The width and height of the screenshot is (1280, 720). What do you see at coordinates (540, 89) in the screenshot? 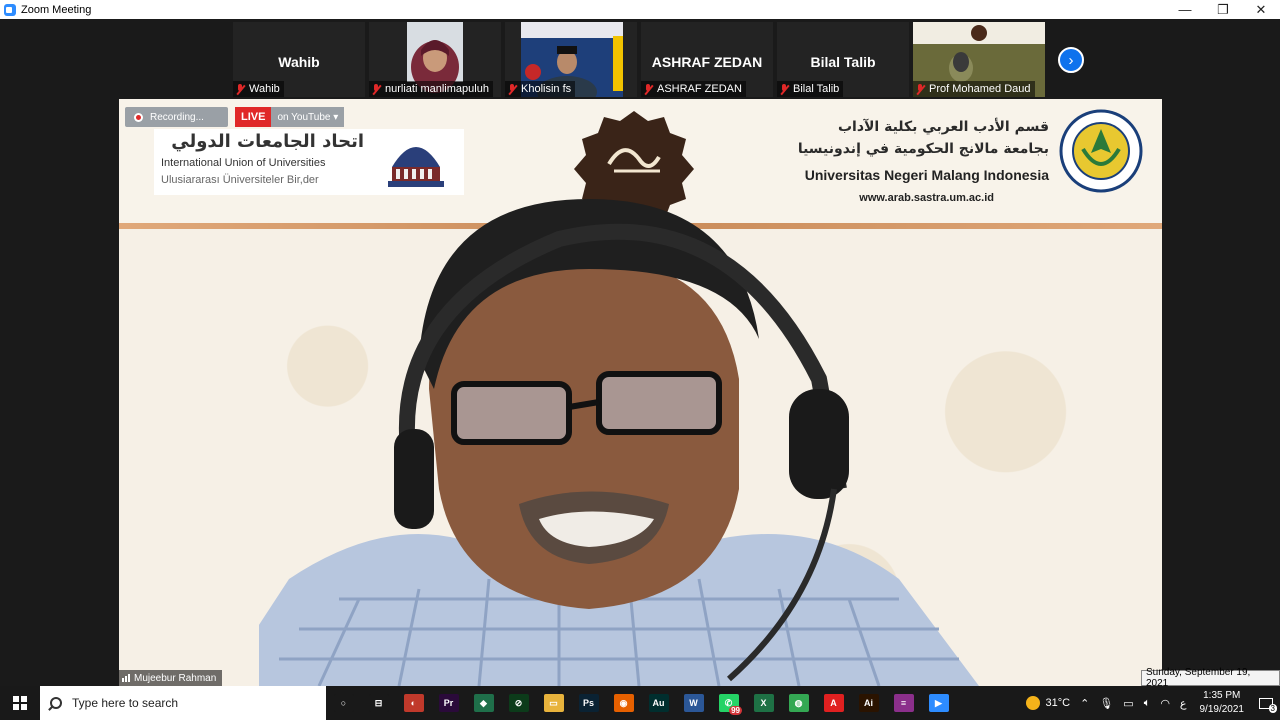
I see `participant-name-bar: Kholisin fs` at bounding box center [540, 89].